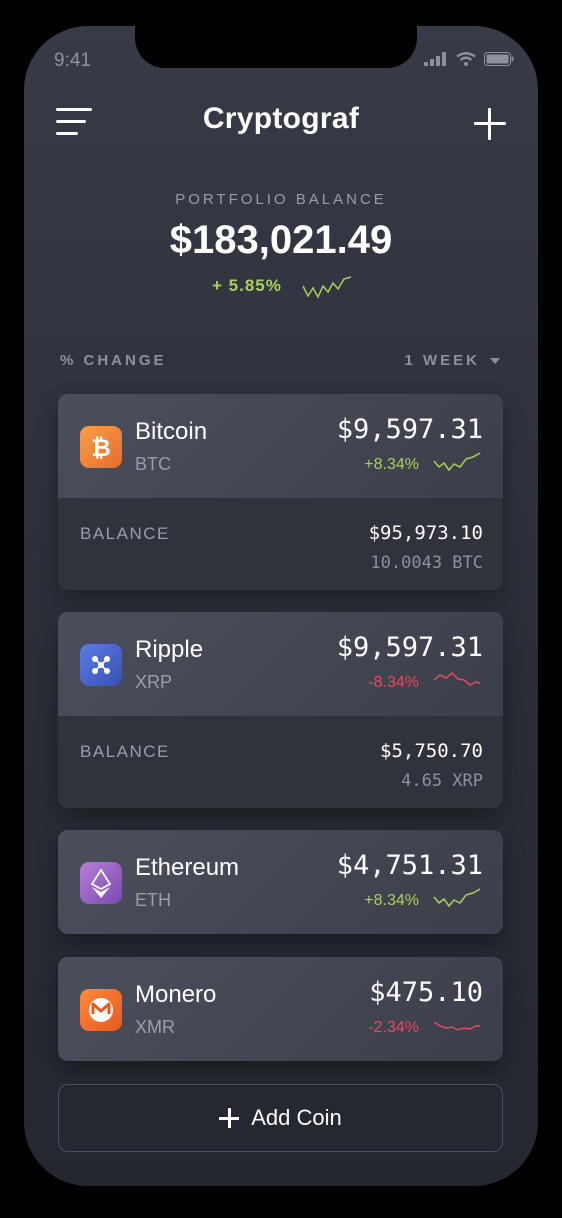  Describe the element at coordinates (425, 533) in the screenshot. I see `balance-fiat: $95,973.10` at that location.